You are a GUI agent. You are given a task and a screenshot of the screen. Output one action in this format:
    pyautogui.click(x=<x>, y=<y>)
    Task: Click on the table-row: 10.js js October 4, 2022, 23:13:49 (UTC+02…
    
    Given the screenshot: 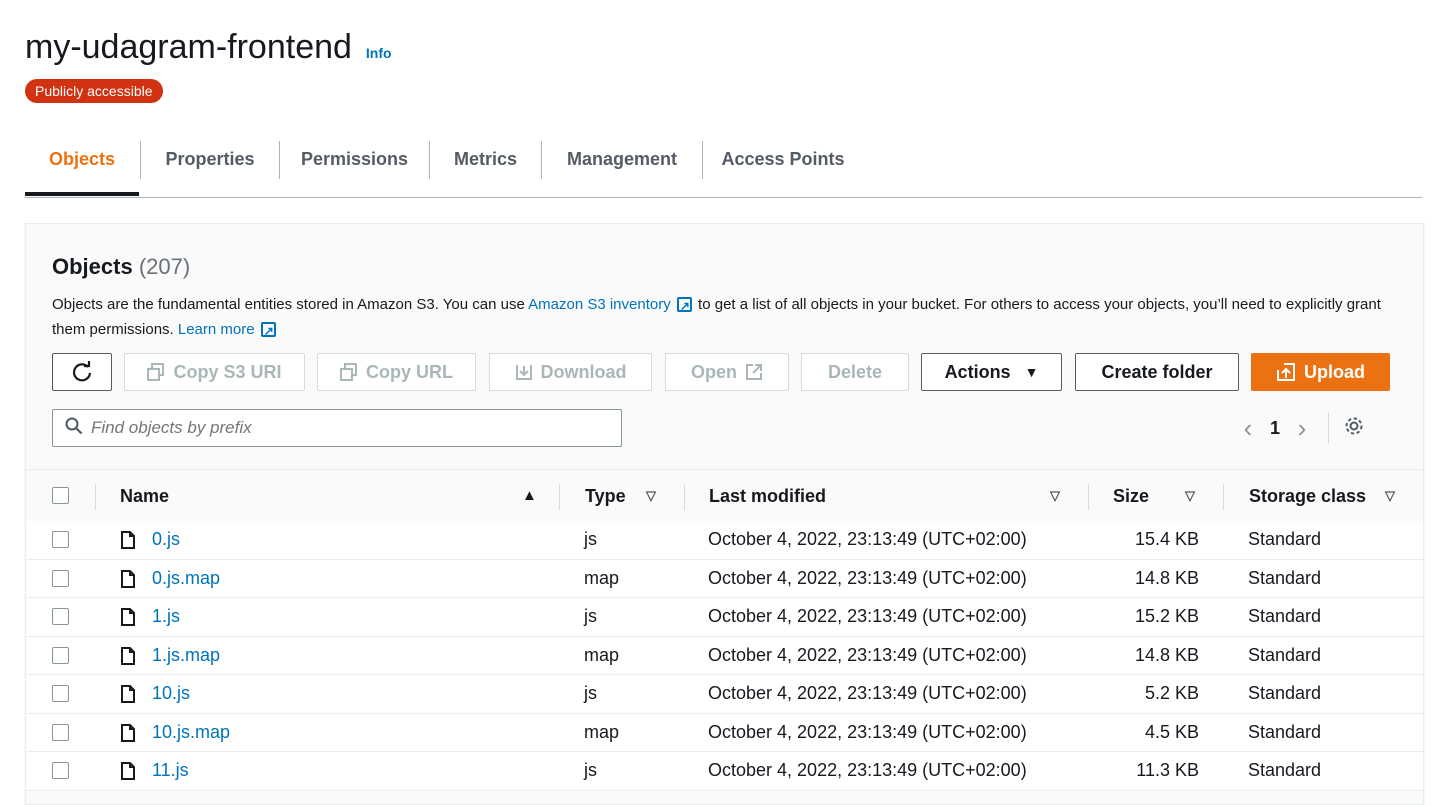 What is the action you would take?
    pyautogui.click(x=724, y=694)
    